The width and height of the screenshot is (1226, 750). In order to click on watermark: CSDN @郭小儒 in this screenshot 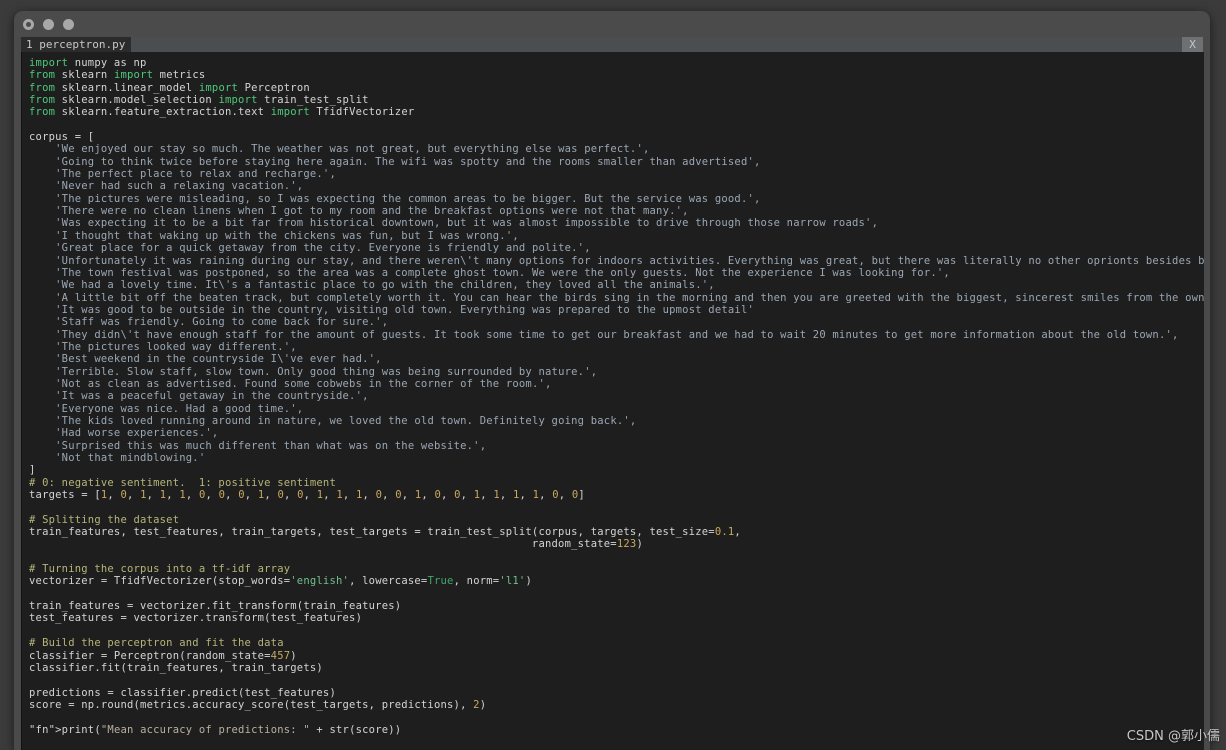, I will do `click(1173, 736)`.